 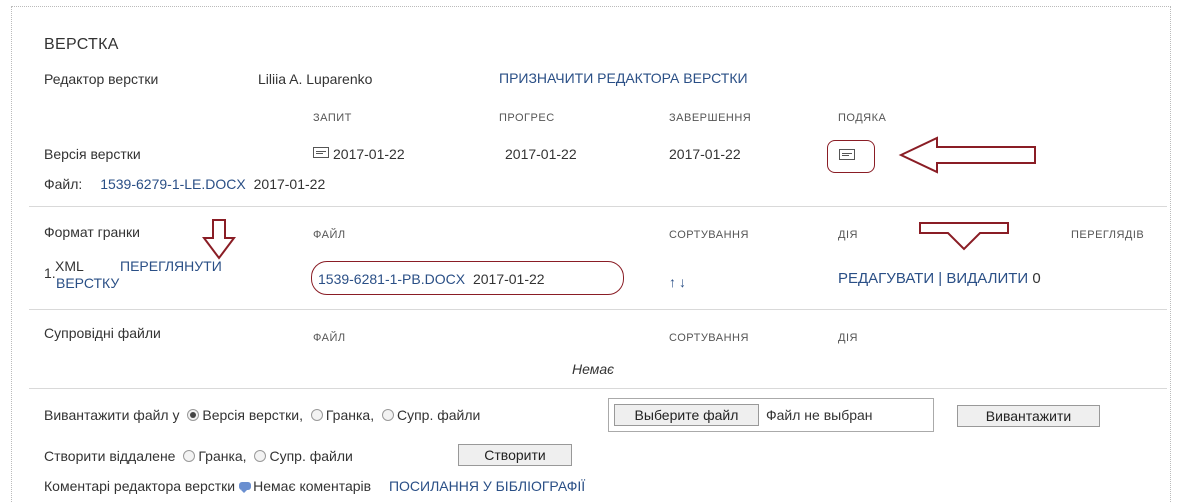 What do you see at coordinates (329, 235) in the screenshot?
I see `galley-col-file: ФАЙЛ` at bounding box center [329, 235].